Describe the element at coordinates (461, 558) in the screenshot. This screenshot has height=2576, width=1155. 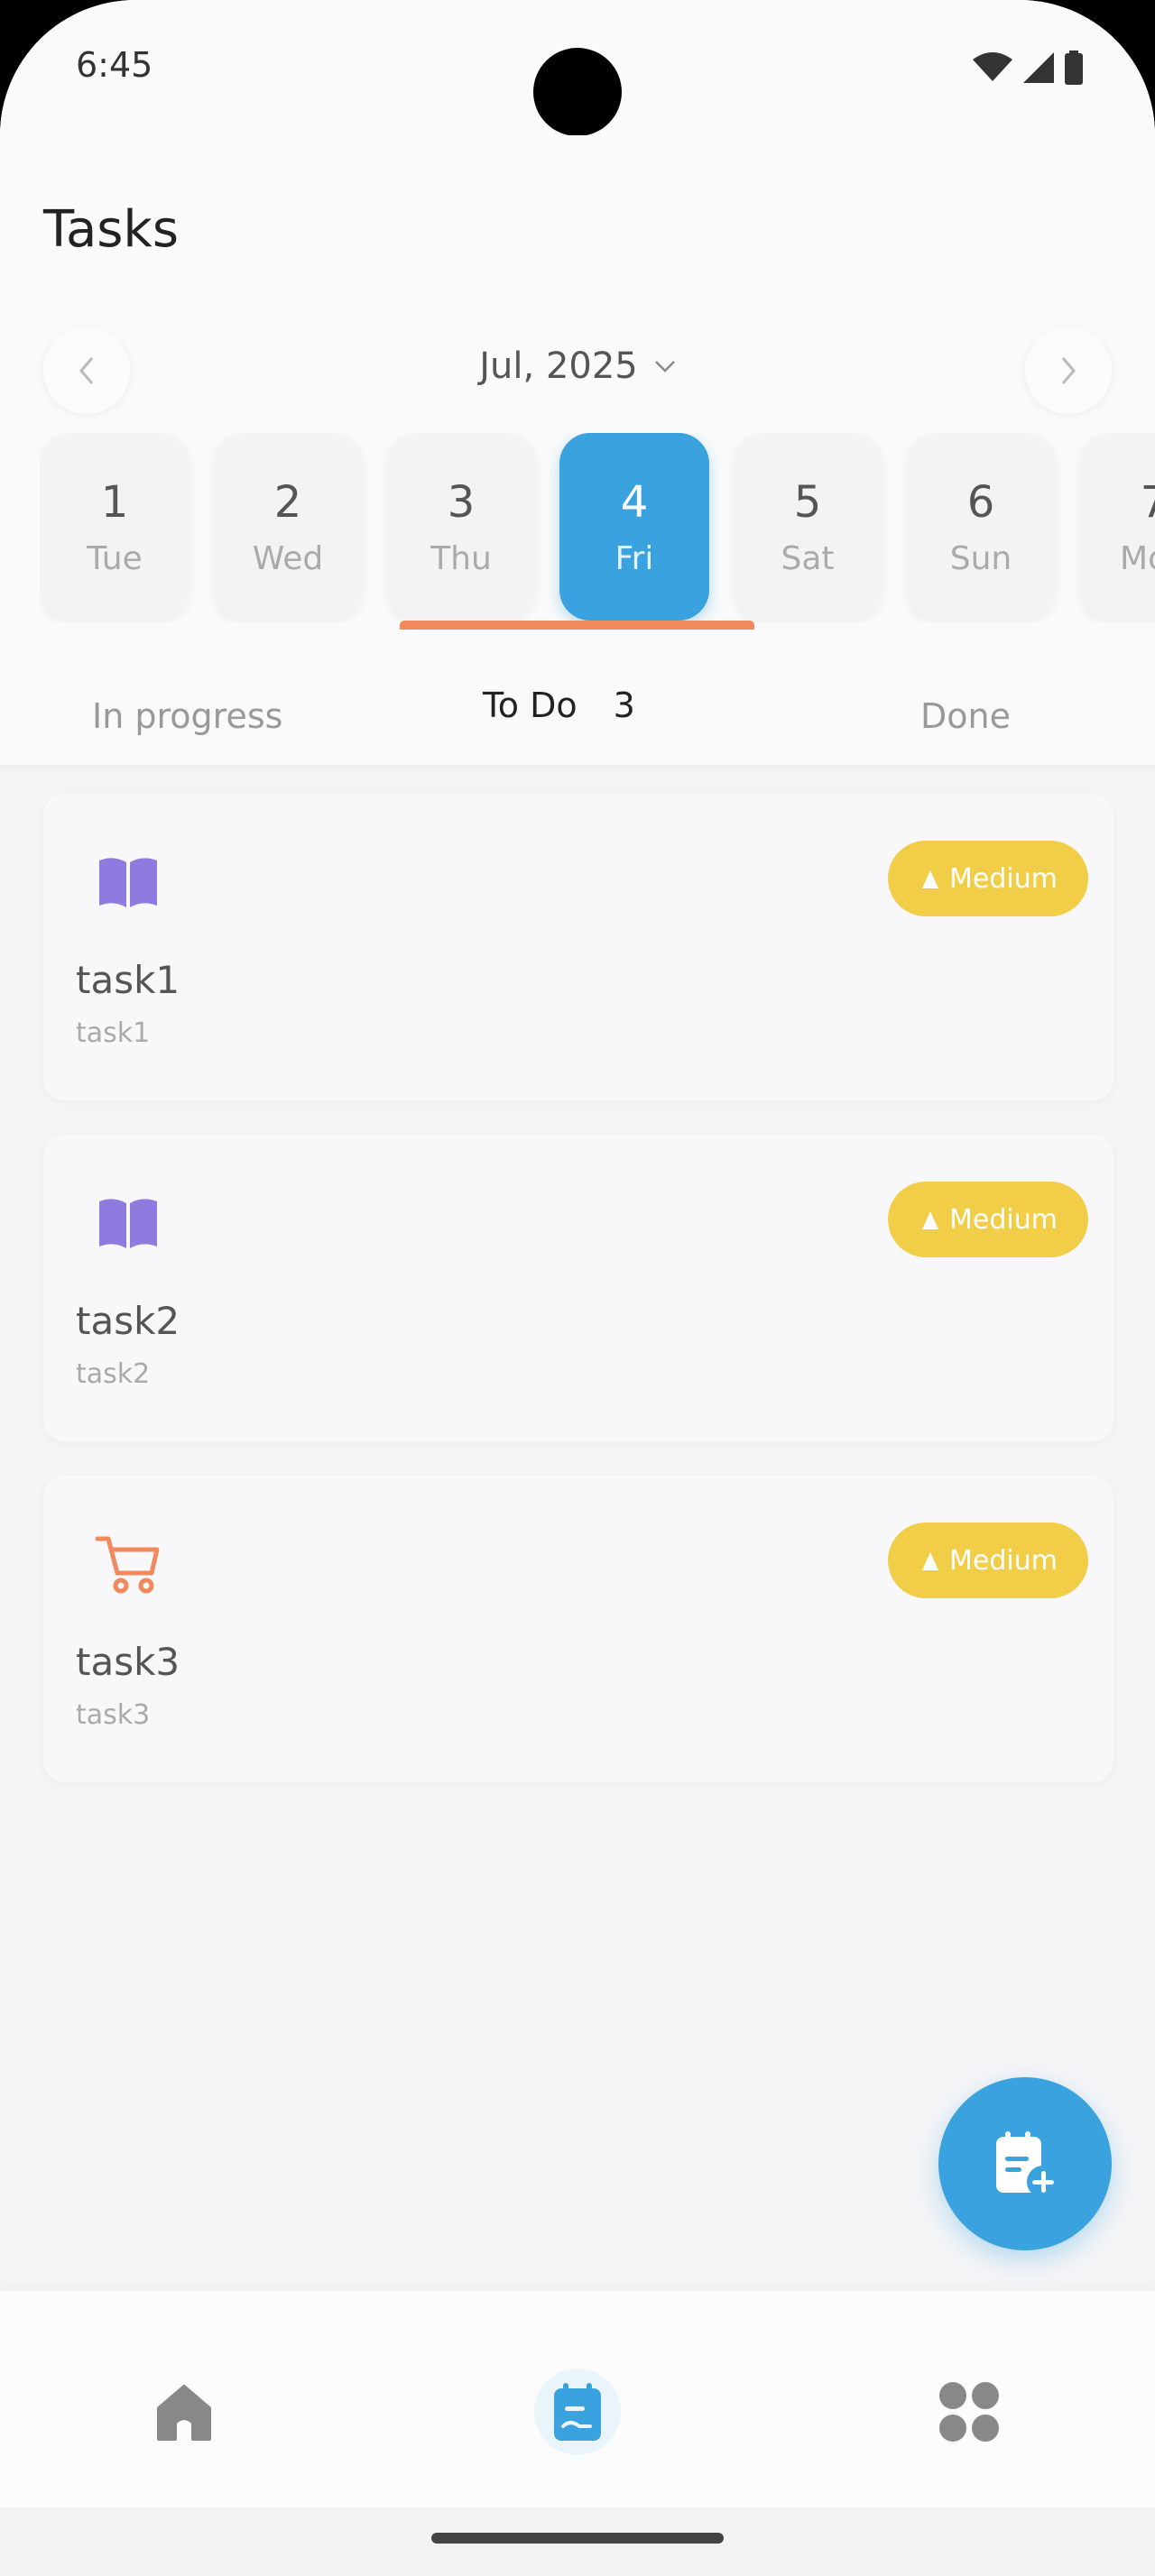
I see `day-of-week: Thu` at that location.